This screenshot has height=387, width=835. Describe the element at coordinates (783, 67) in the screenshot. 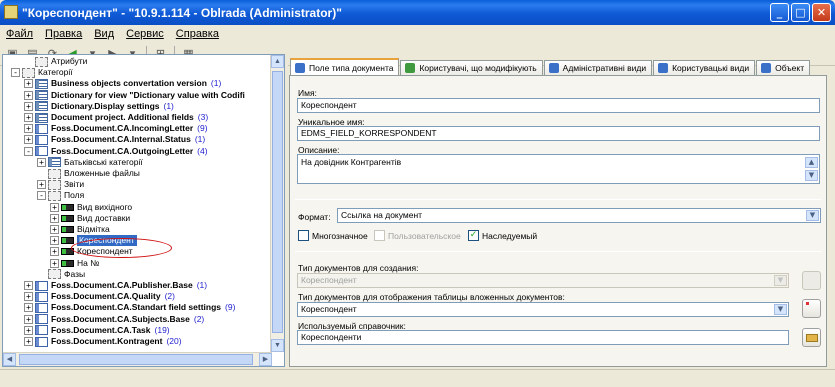

I see `tab-4: Объект` at that location.